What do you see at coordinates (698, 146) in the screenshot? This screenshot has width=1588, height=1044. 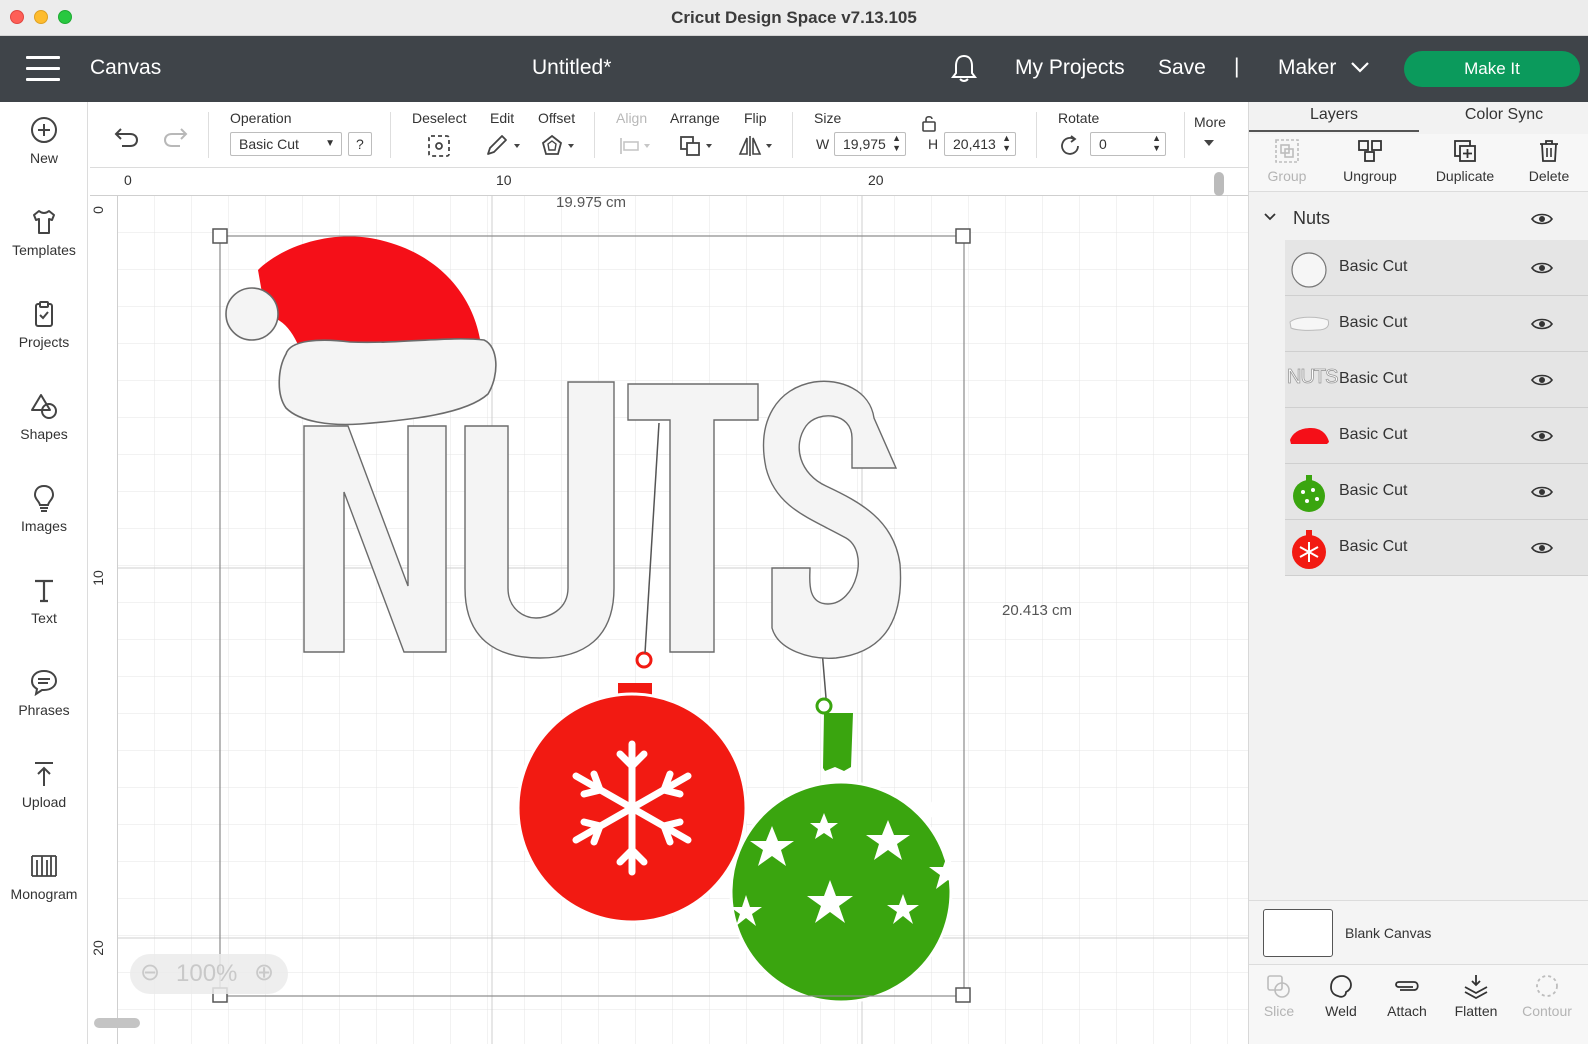 I see `arrange-icon` at bounding box center [698, 146].